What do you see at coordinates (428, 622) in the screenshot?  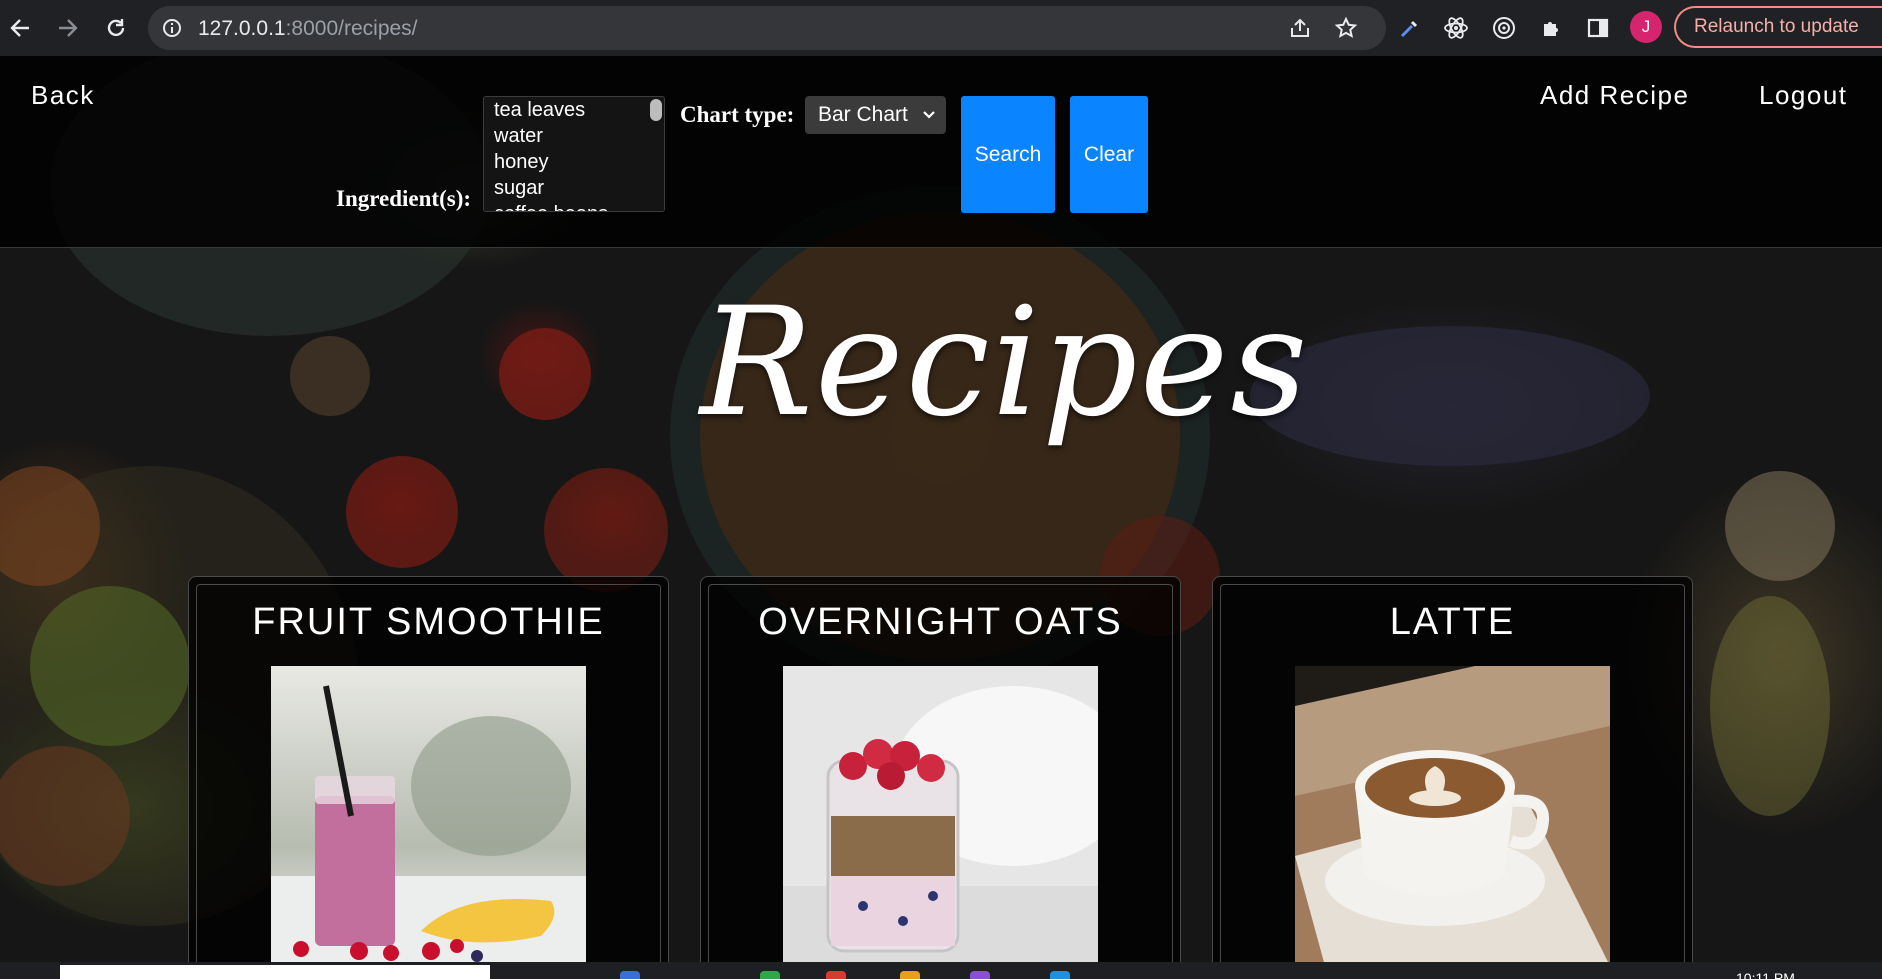 I see `recipe-title: FRUIT SMOOTHIE` at bounding box center [428, 622].